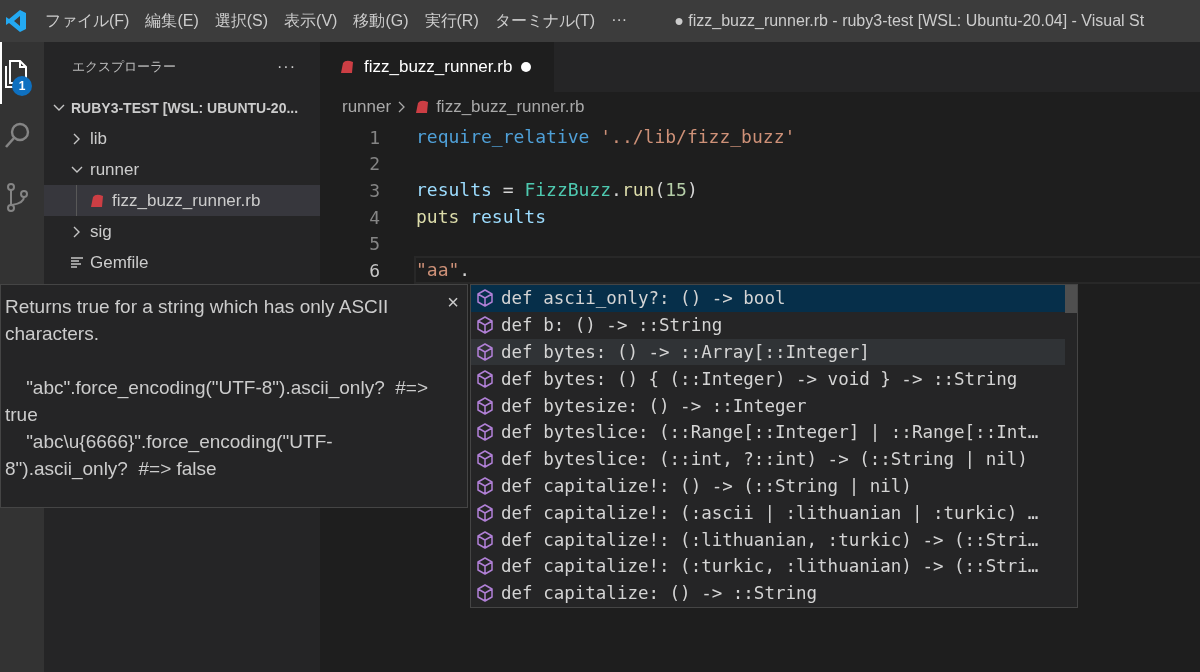 This screenshot has width=1200, height=672. I want to click on menu-item: 実行(R), so click(451, 21).